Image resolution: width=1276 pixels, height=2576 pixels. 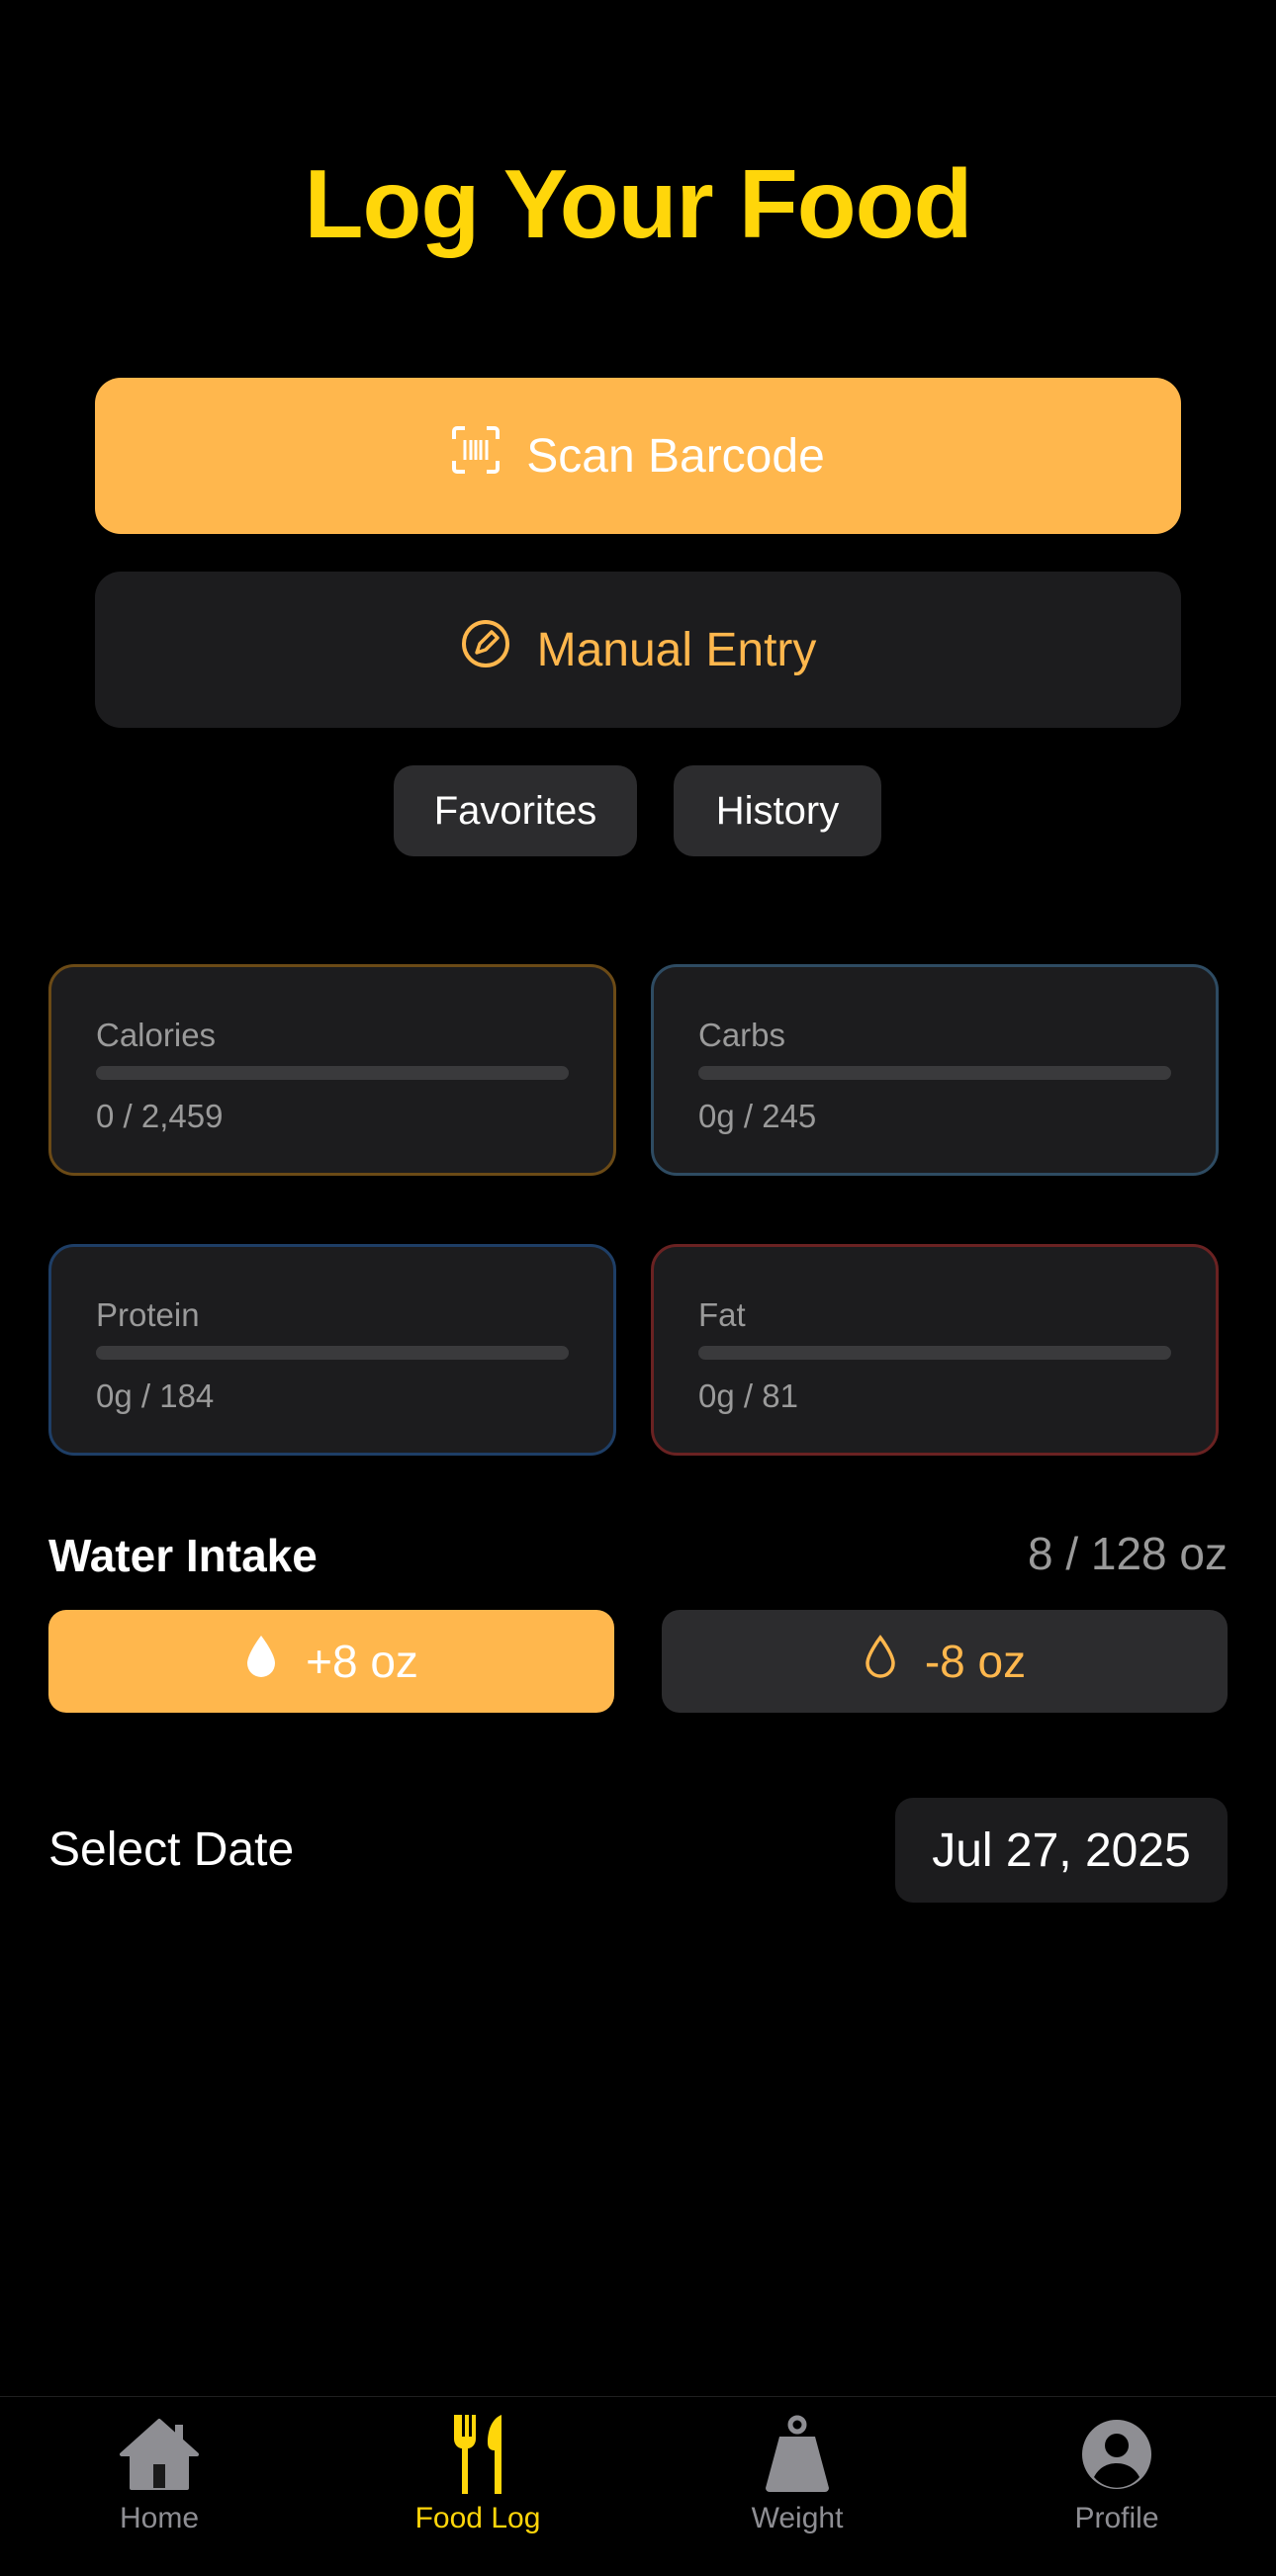 What do you see at coordinates (638, 203) in the screenshot?
I see `page-title: Log Your Food` at bounding box center [638, 203].